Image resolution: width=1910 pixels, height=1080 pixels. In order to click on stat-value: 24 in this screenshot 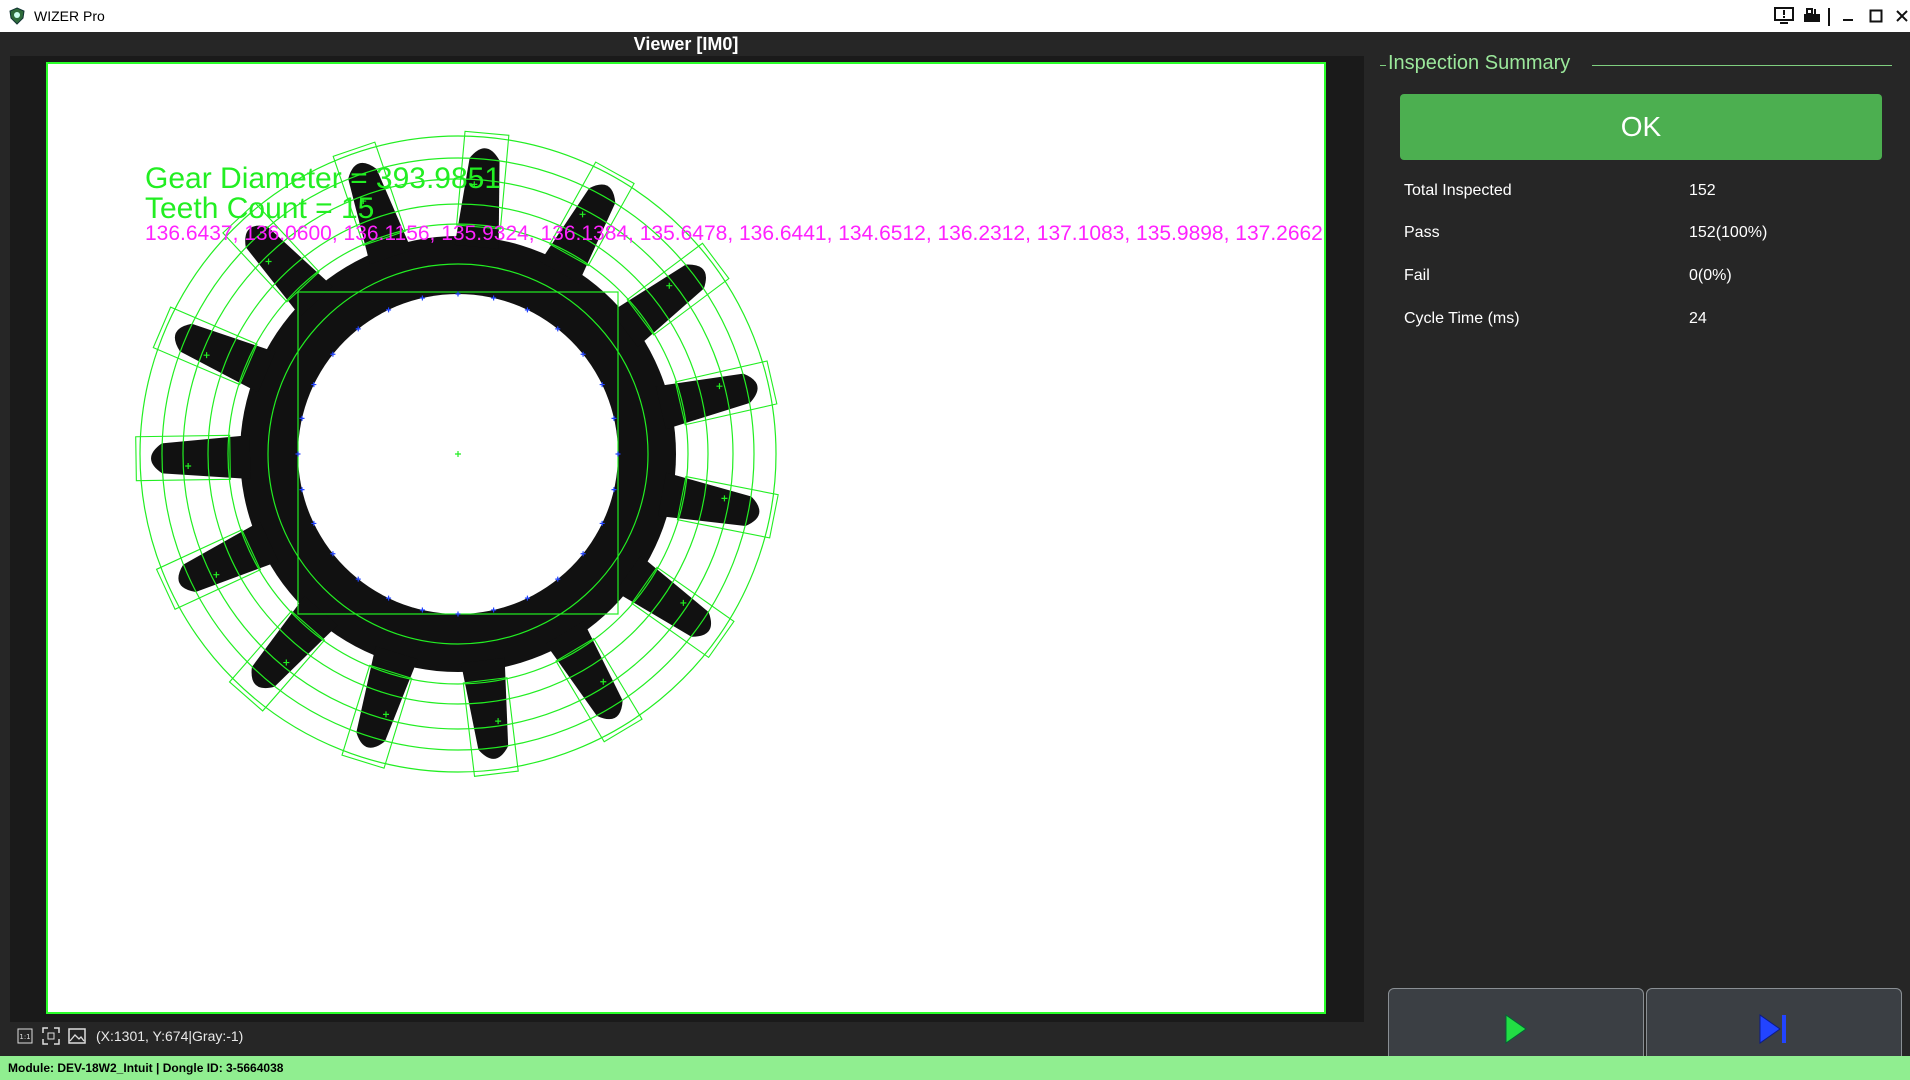, I will do `click(1698, 318)`.